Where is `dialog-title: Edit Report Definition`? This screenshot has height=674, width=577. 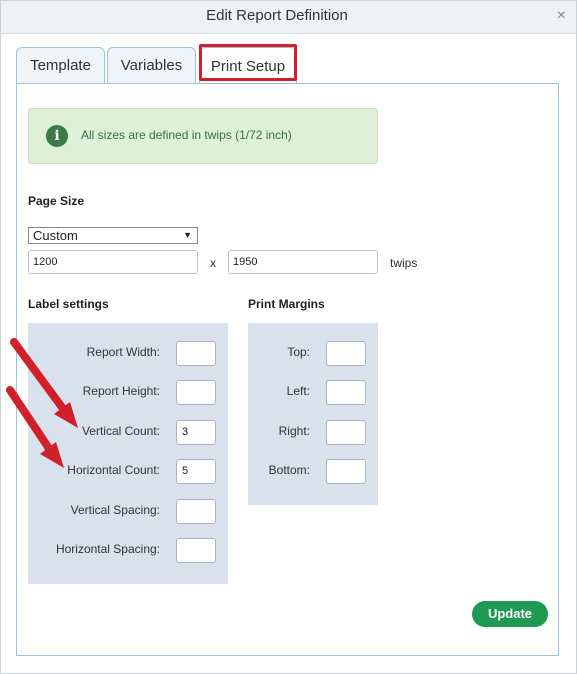
dialog-title: Edit Report Definition is located at coordinates (277, 15).